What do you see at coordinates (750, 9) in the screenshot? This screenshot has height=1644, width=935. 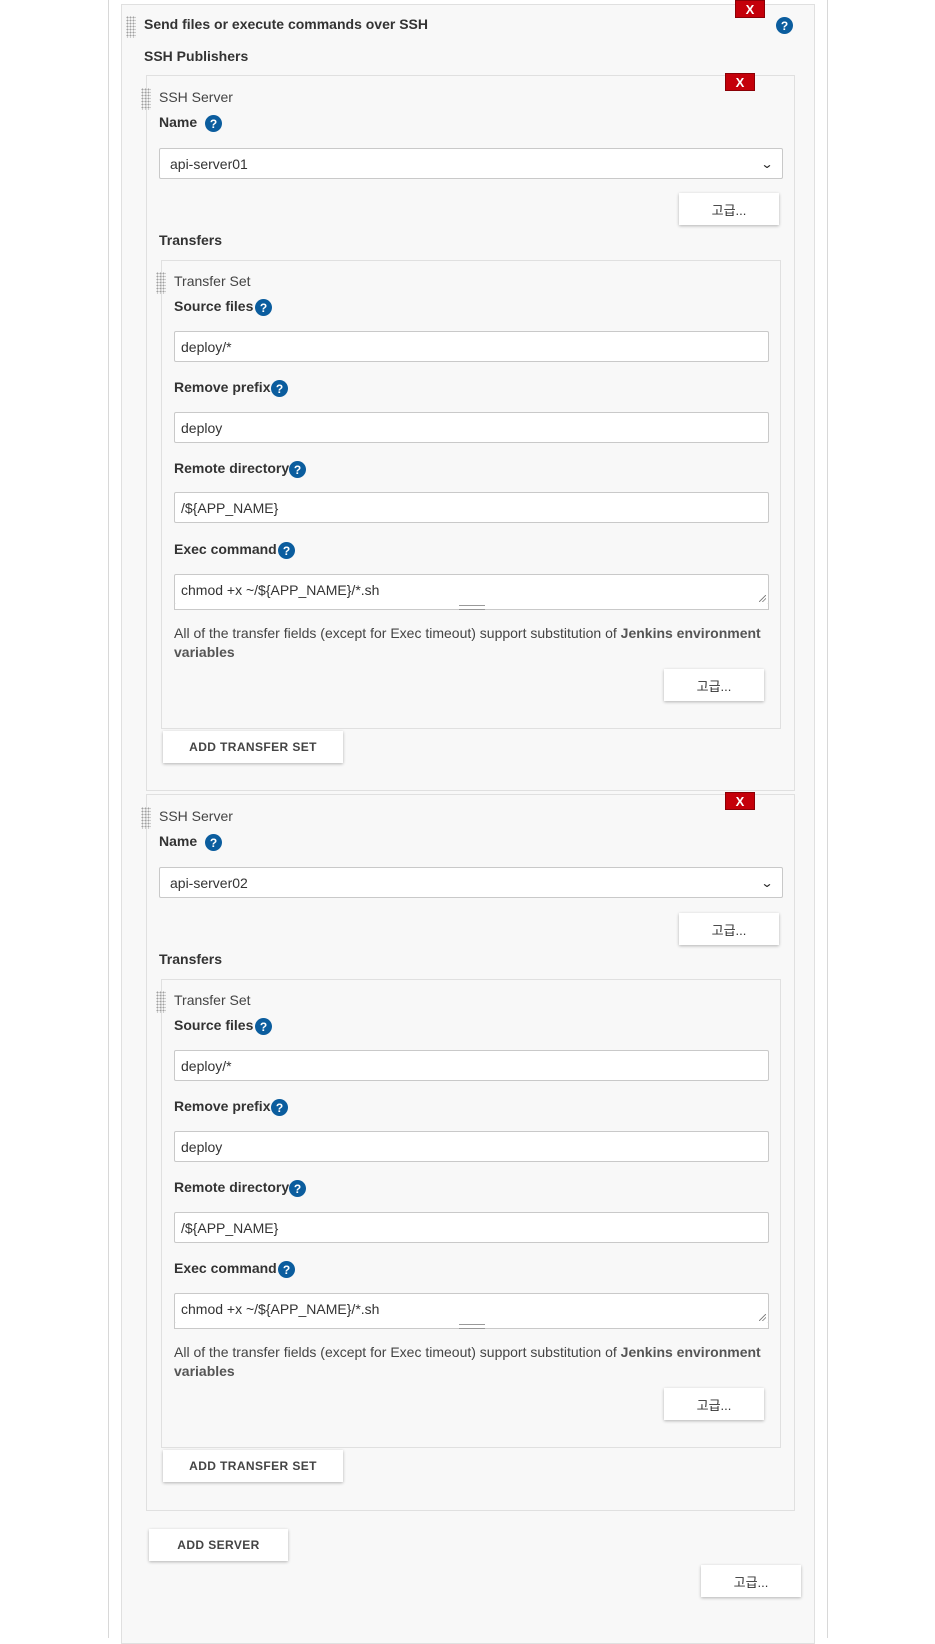 I see `delete-section-button: X` at bounding box center [750, 9].